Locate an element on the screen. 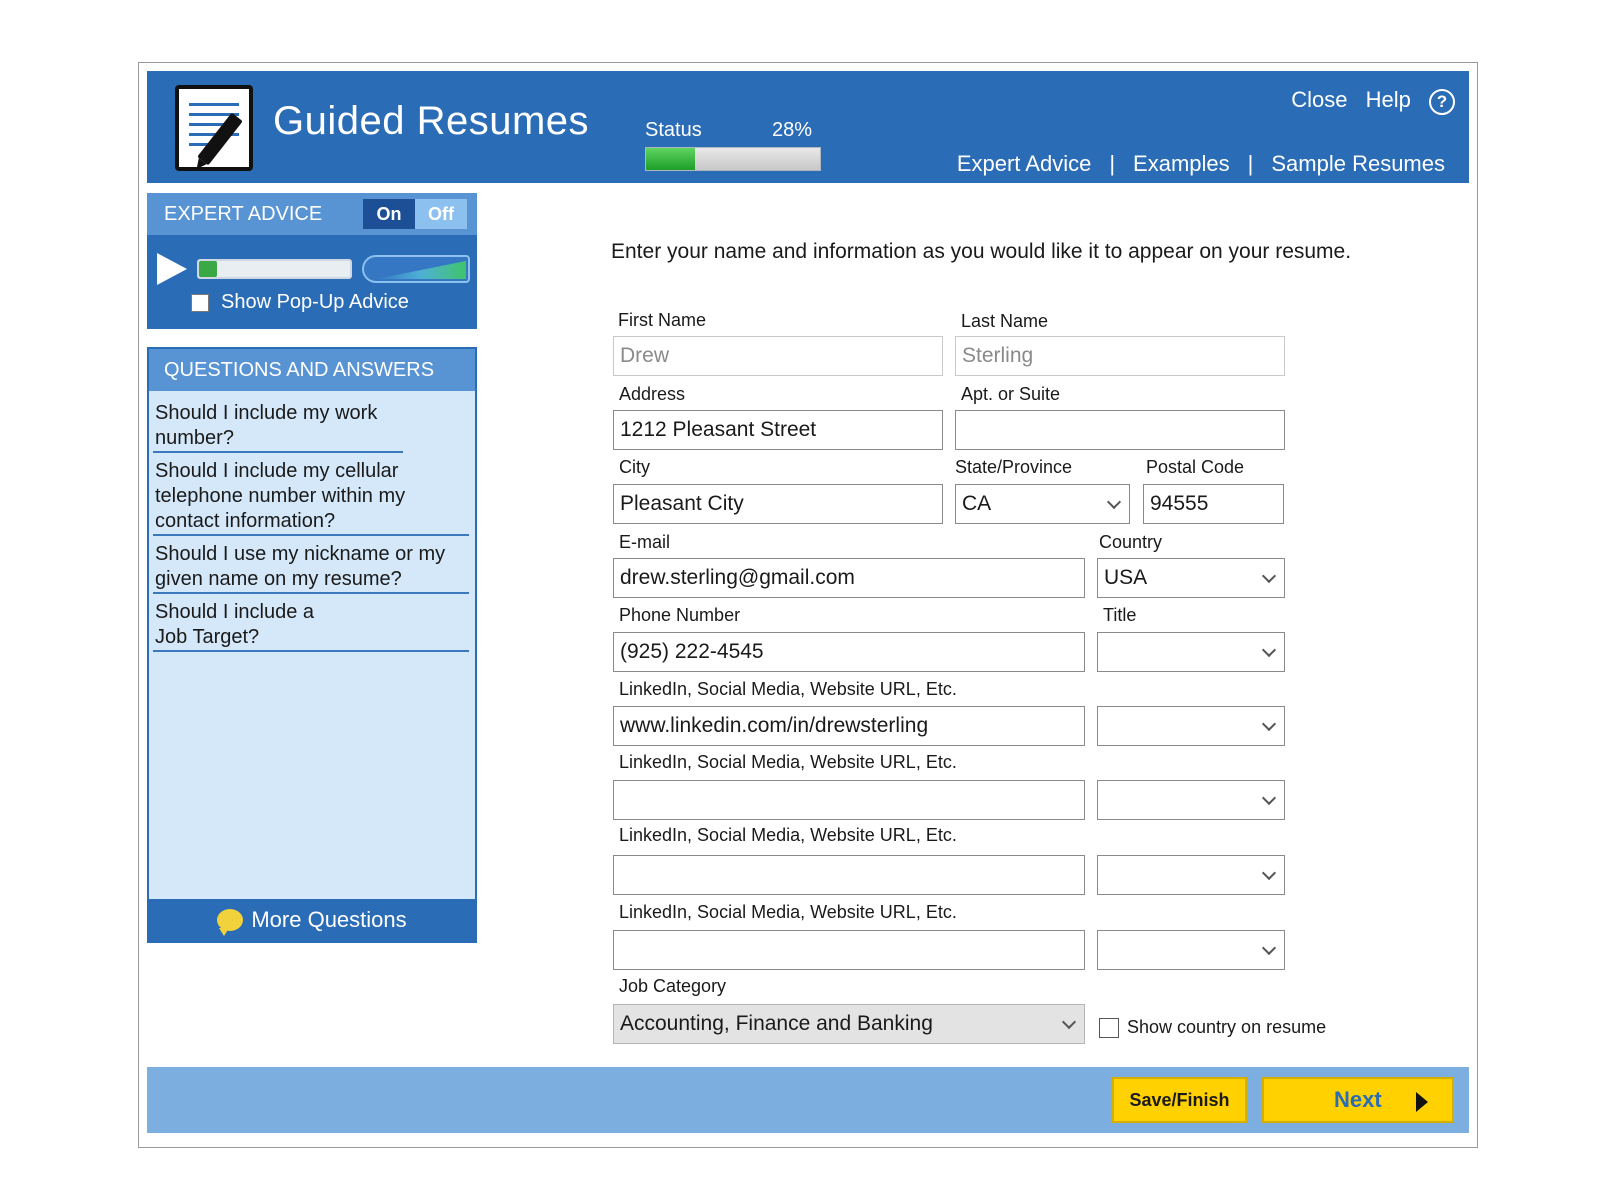  nav-expert-advice: Expert Advice is located at coordinates (1024, 163).